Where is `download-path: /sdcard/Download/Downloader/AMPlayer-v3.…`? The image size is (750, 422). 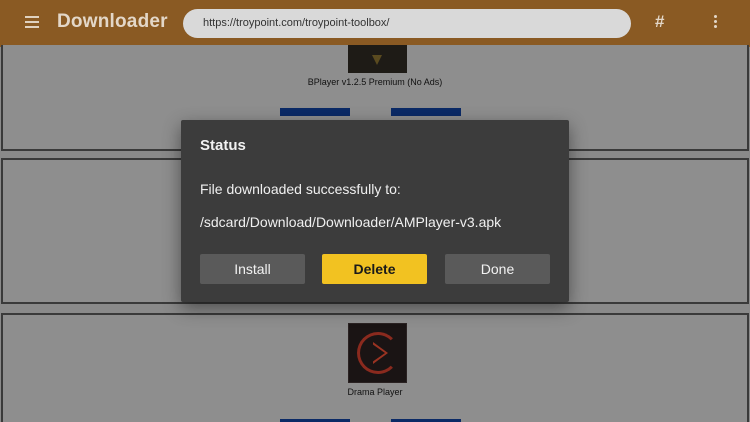
download-path: /sdcard/Download/Downloader/AMPlayer-v3.… is located at coordinates (351, 222).